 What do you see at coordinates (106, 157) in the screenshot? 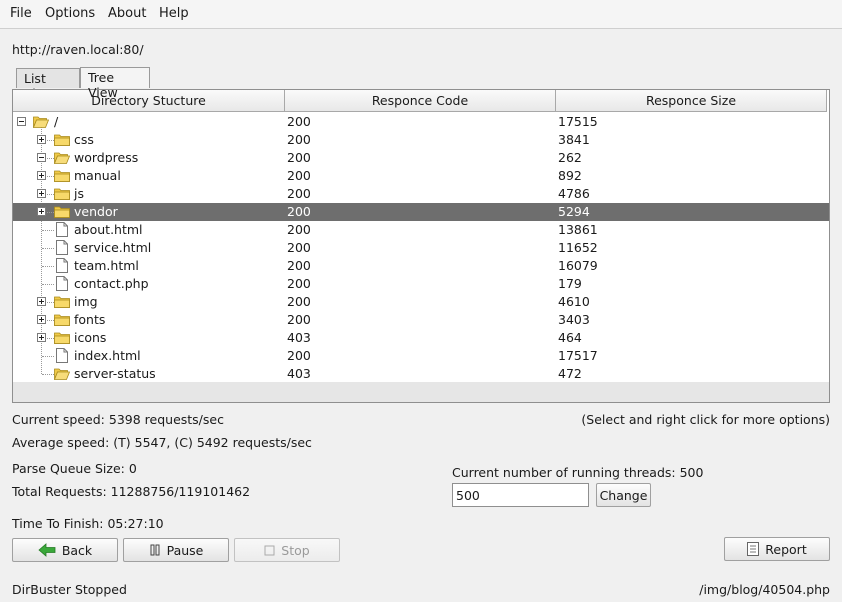
I see `cell-directory: wordpress` at bounding box center [106, 157].